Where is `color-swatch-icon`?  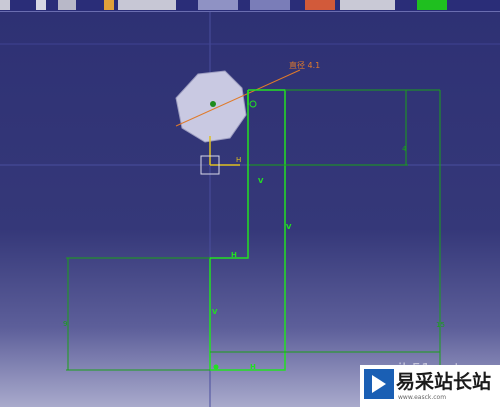 color-swatch-icon is located at coordinates (432, 5).